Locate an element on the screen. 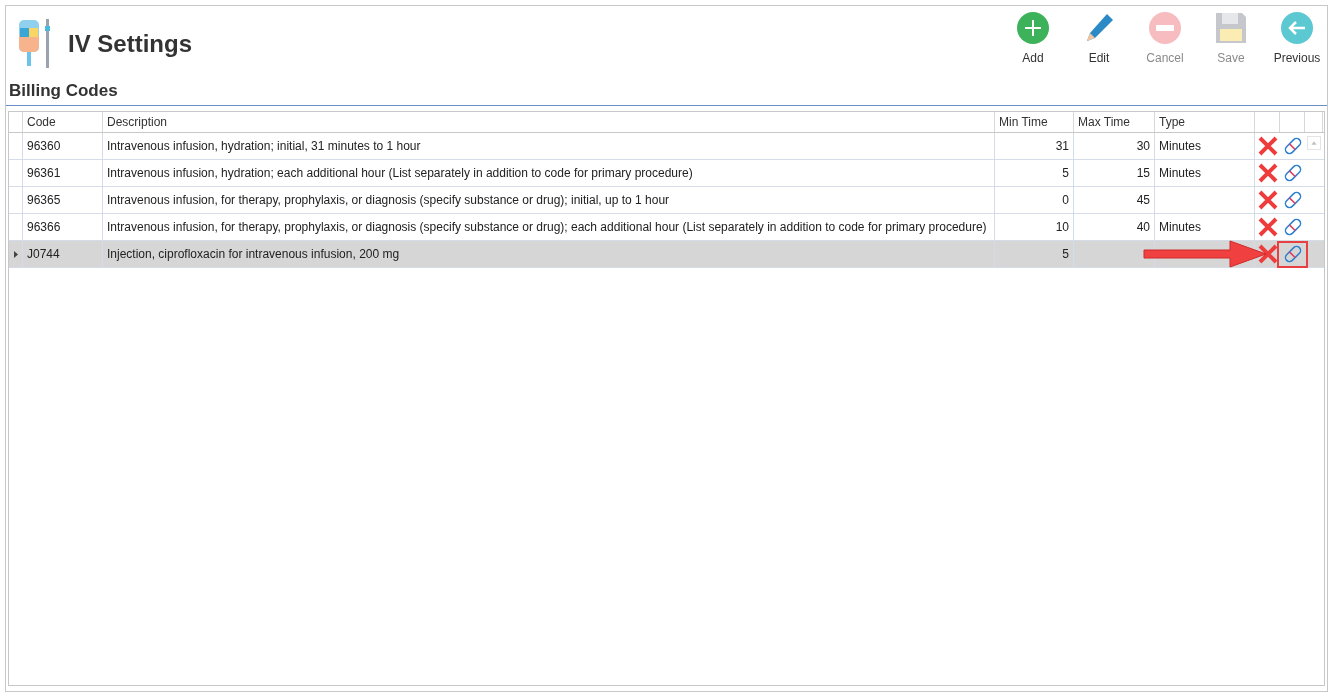  table-cell: 96361 is located at coordinates (44, 173).